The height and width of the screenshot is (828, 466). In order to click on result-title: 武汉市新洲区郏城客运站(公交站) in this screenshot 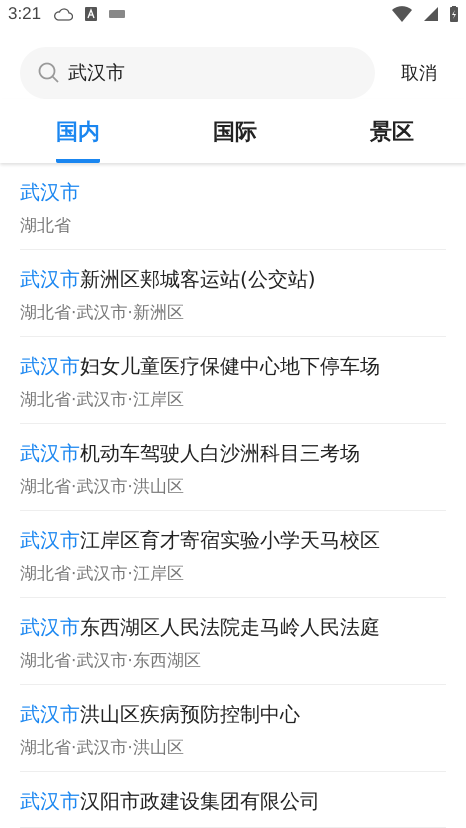, I will do `click(233, 279)`.